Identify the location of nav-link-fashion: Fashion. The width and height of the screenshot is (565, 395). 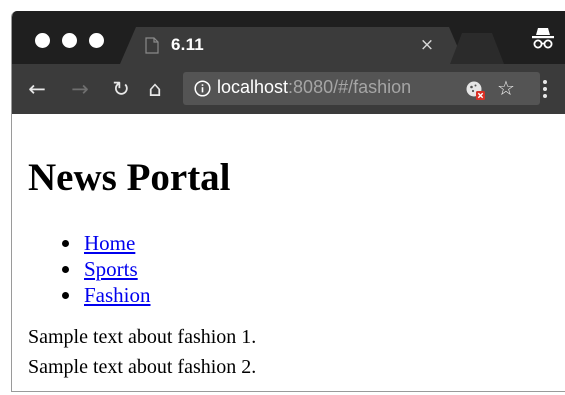
(117, 295).